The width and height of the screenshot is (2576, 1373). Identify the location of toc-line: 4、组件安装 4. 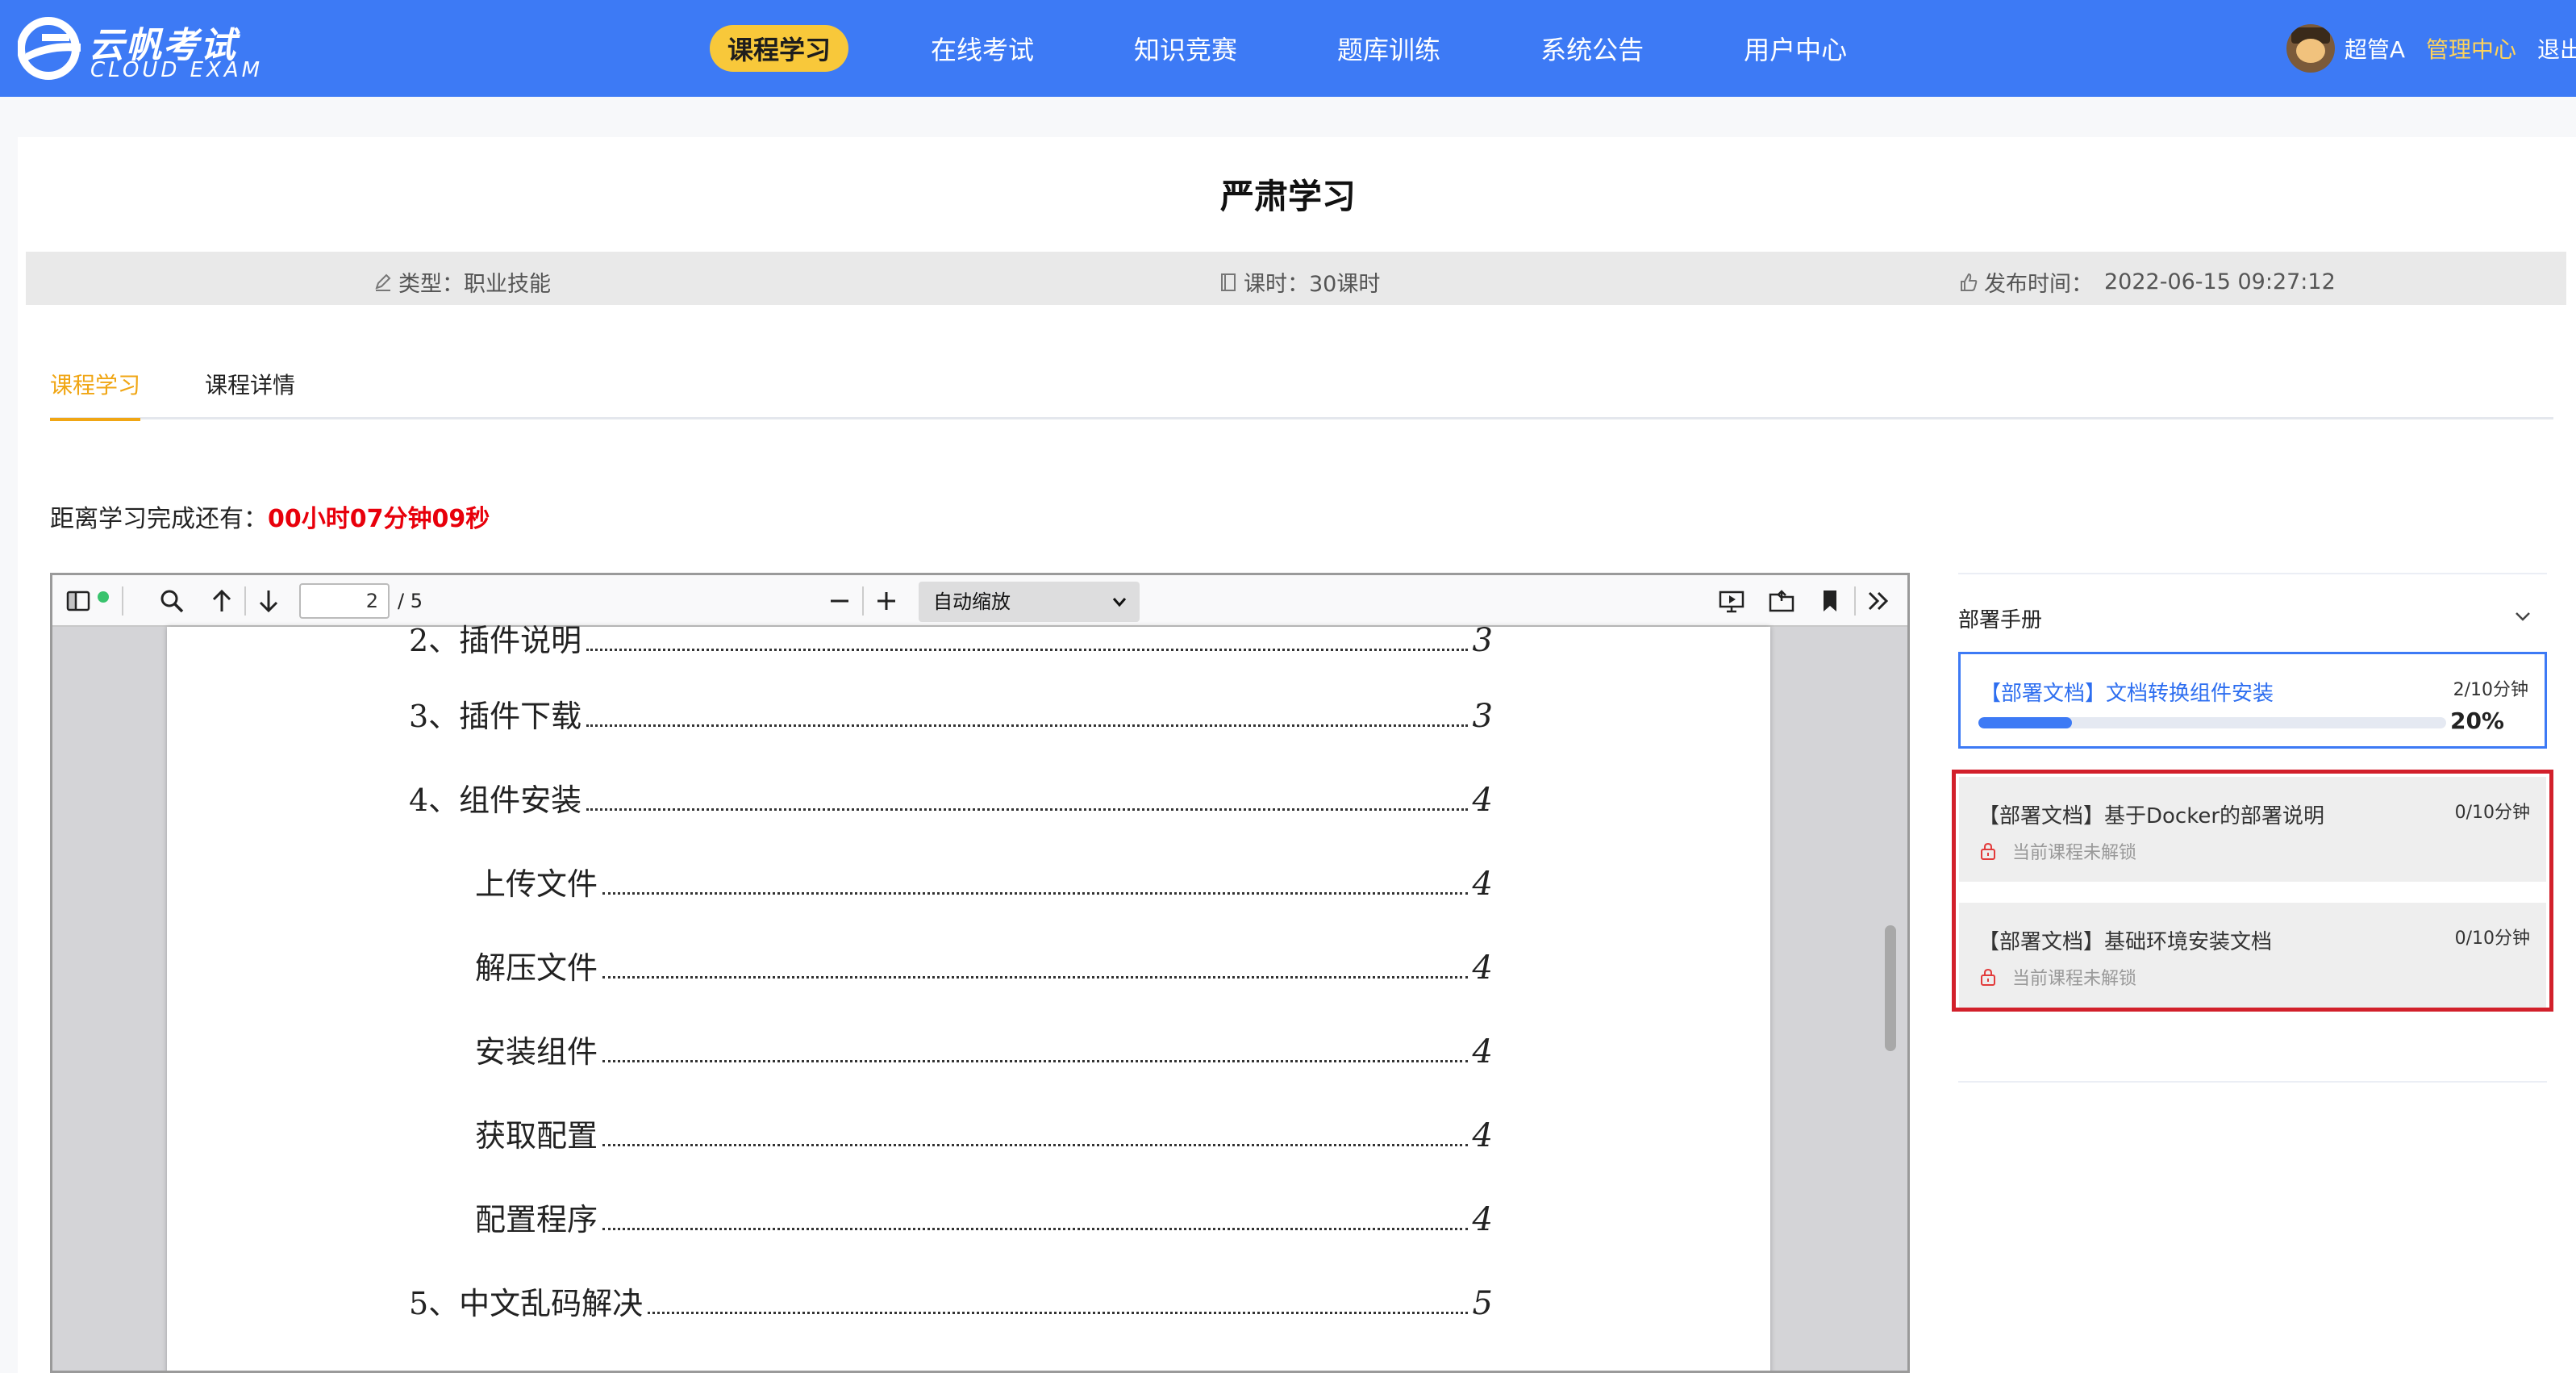
(951, 798).